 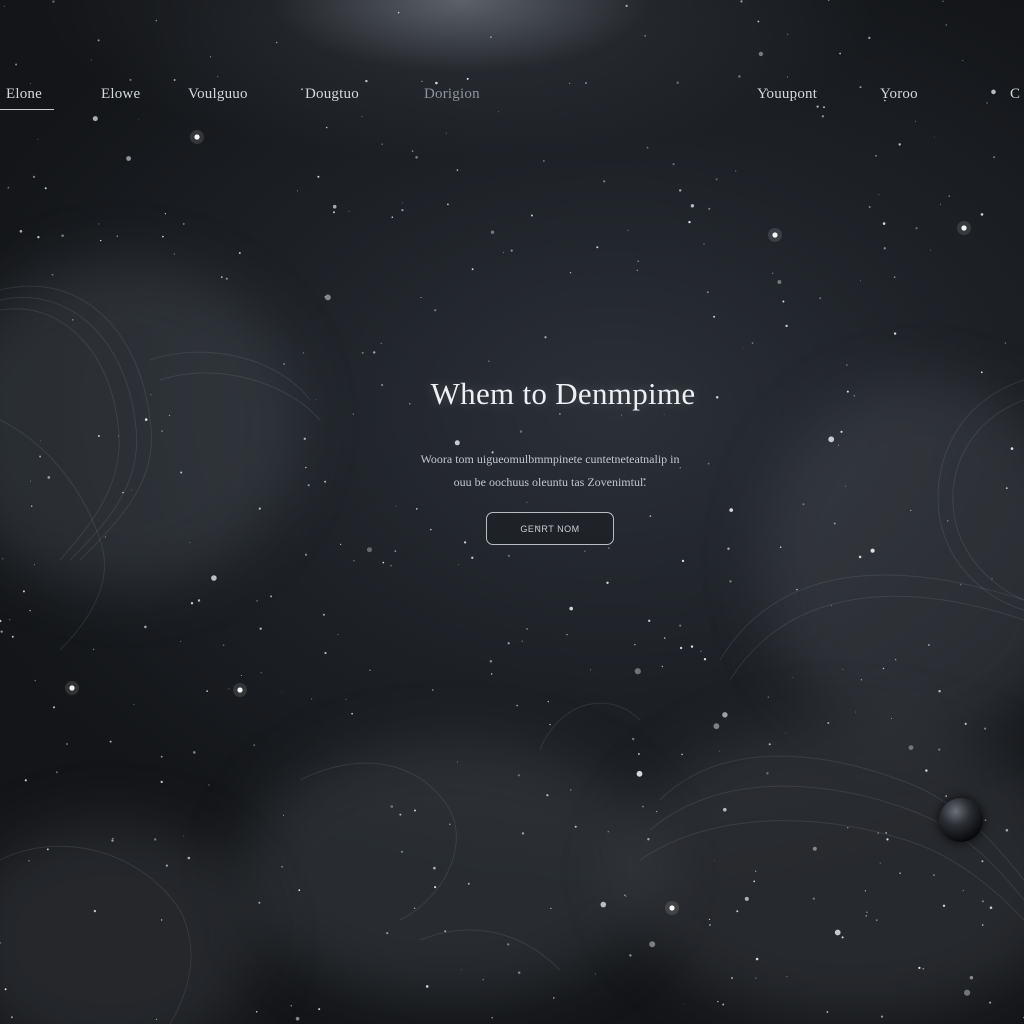 I want to click on nav-item-youupont: Youupont, so click(x=787, y=94).